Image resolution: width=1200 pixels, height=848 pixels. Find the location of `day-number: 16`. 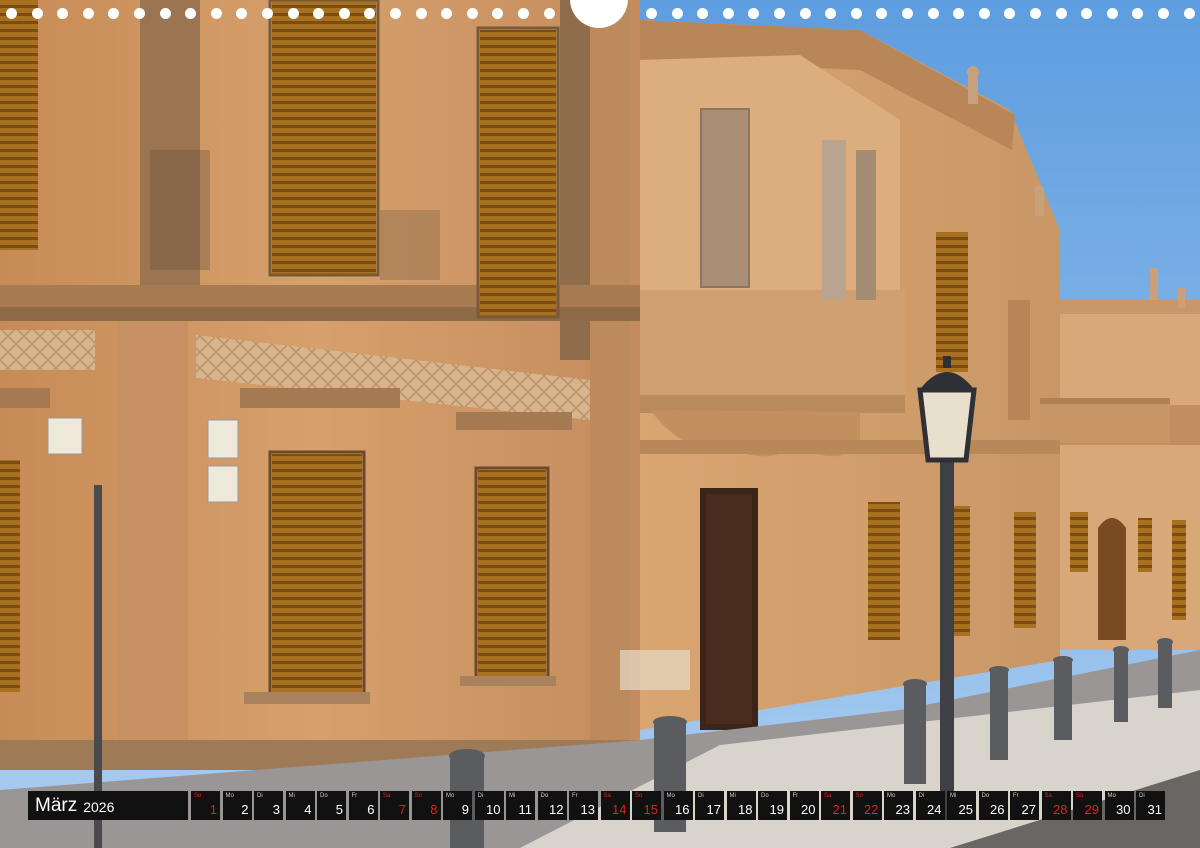

day-number: 16 is located at coordinates (682, 809).